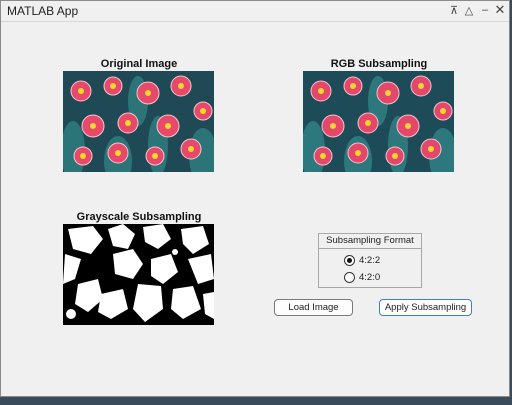 The image size is (512, 405). Describe the element at coordinates (139, 64) in the screenshot. I see `original-image-title: Original Image` at that location.